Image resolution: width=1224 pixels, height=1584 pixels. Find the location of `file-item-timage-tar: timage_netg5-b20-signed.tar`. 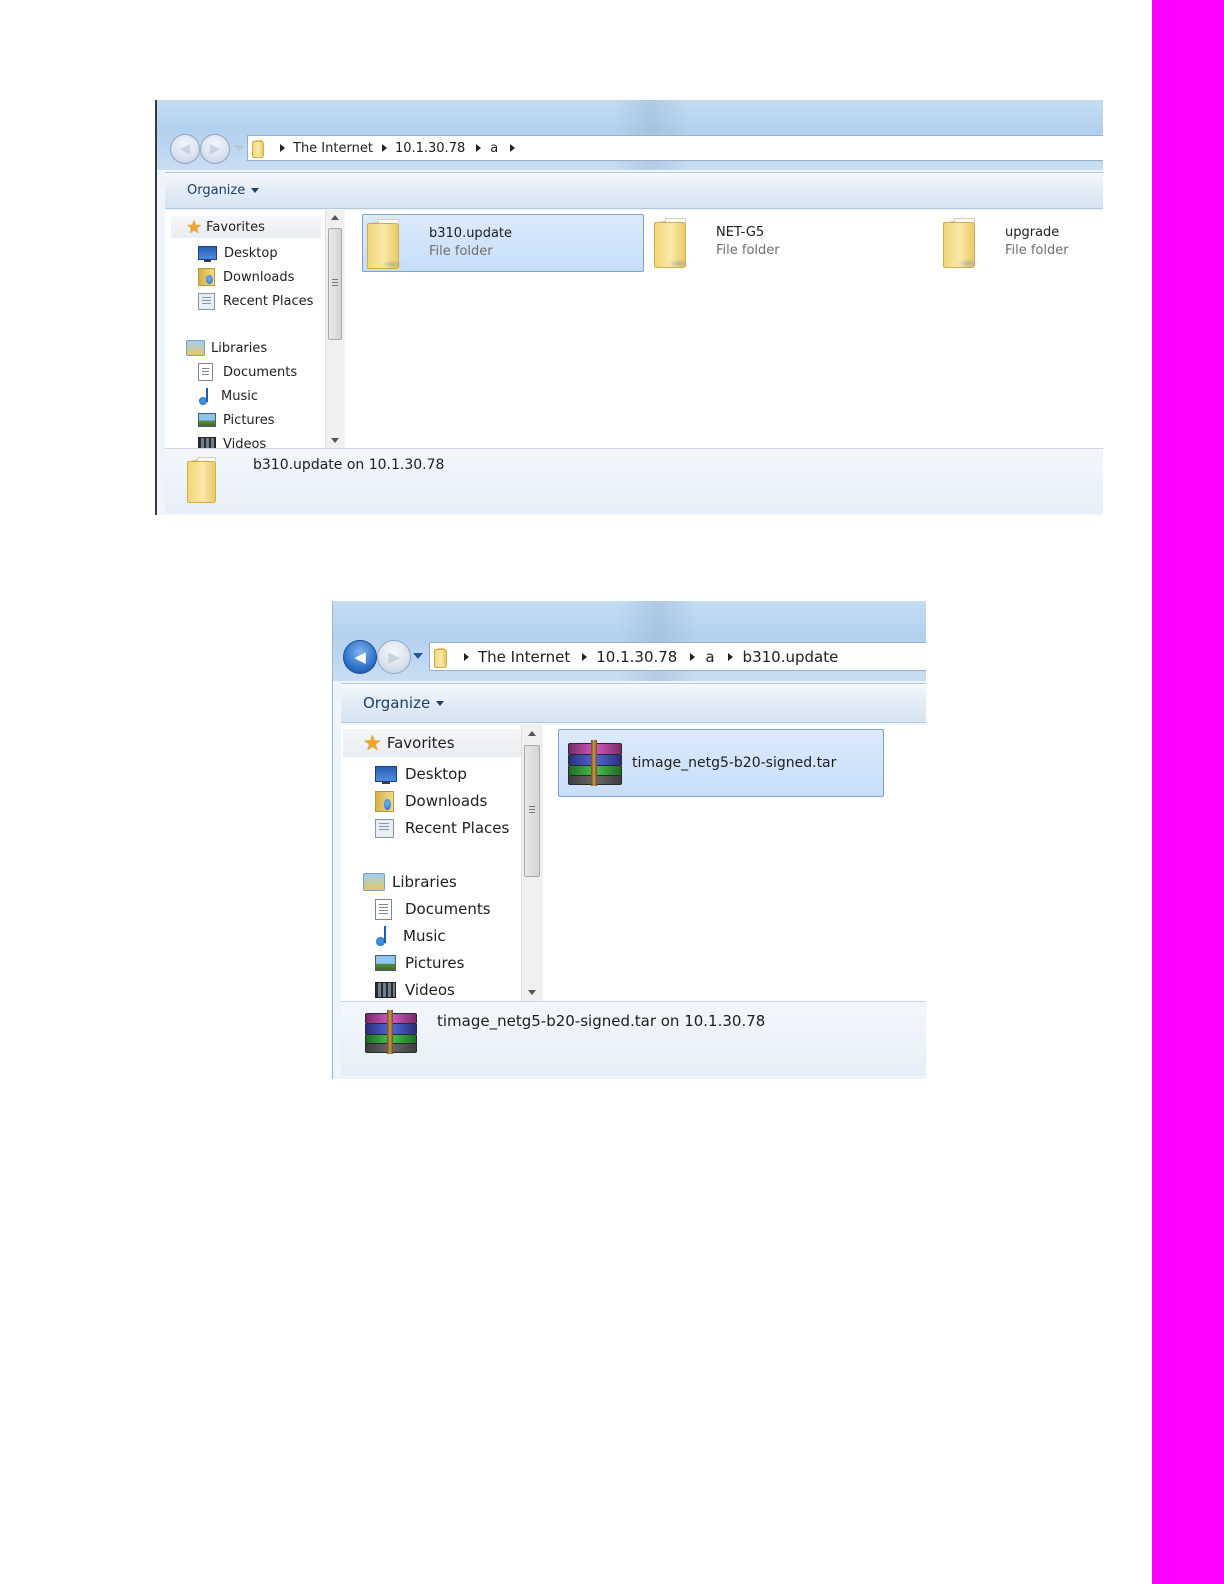

file-item-timage-tar: timage_netg5-b20-signed.tar is located at coordinates (721, 763).